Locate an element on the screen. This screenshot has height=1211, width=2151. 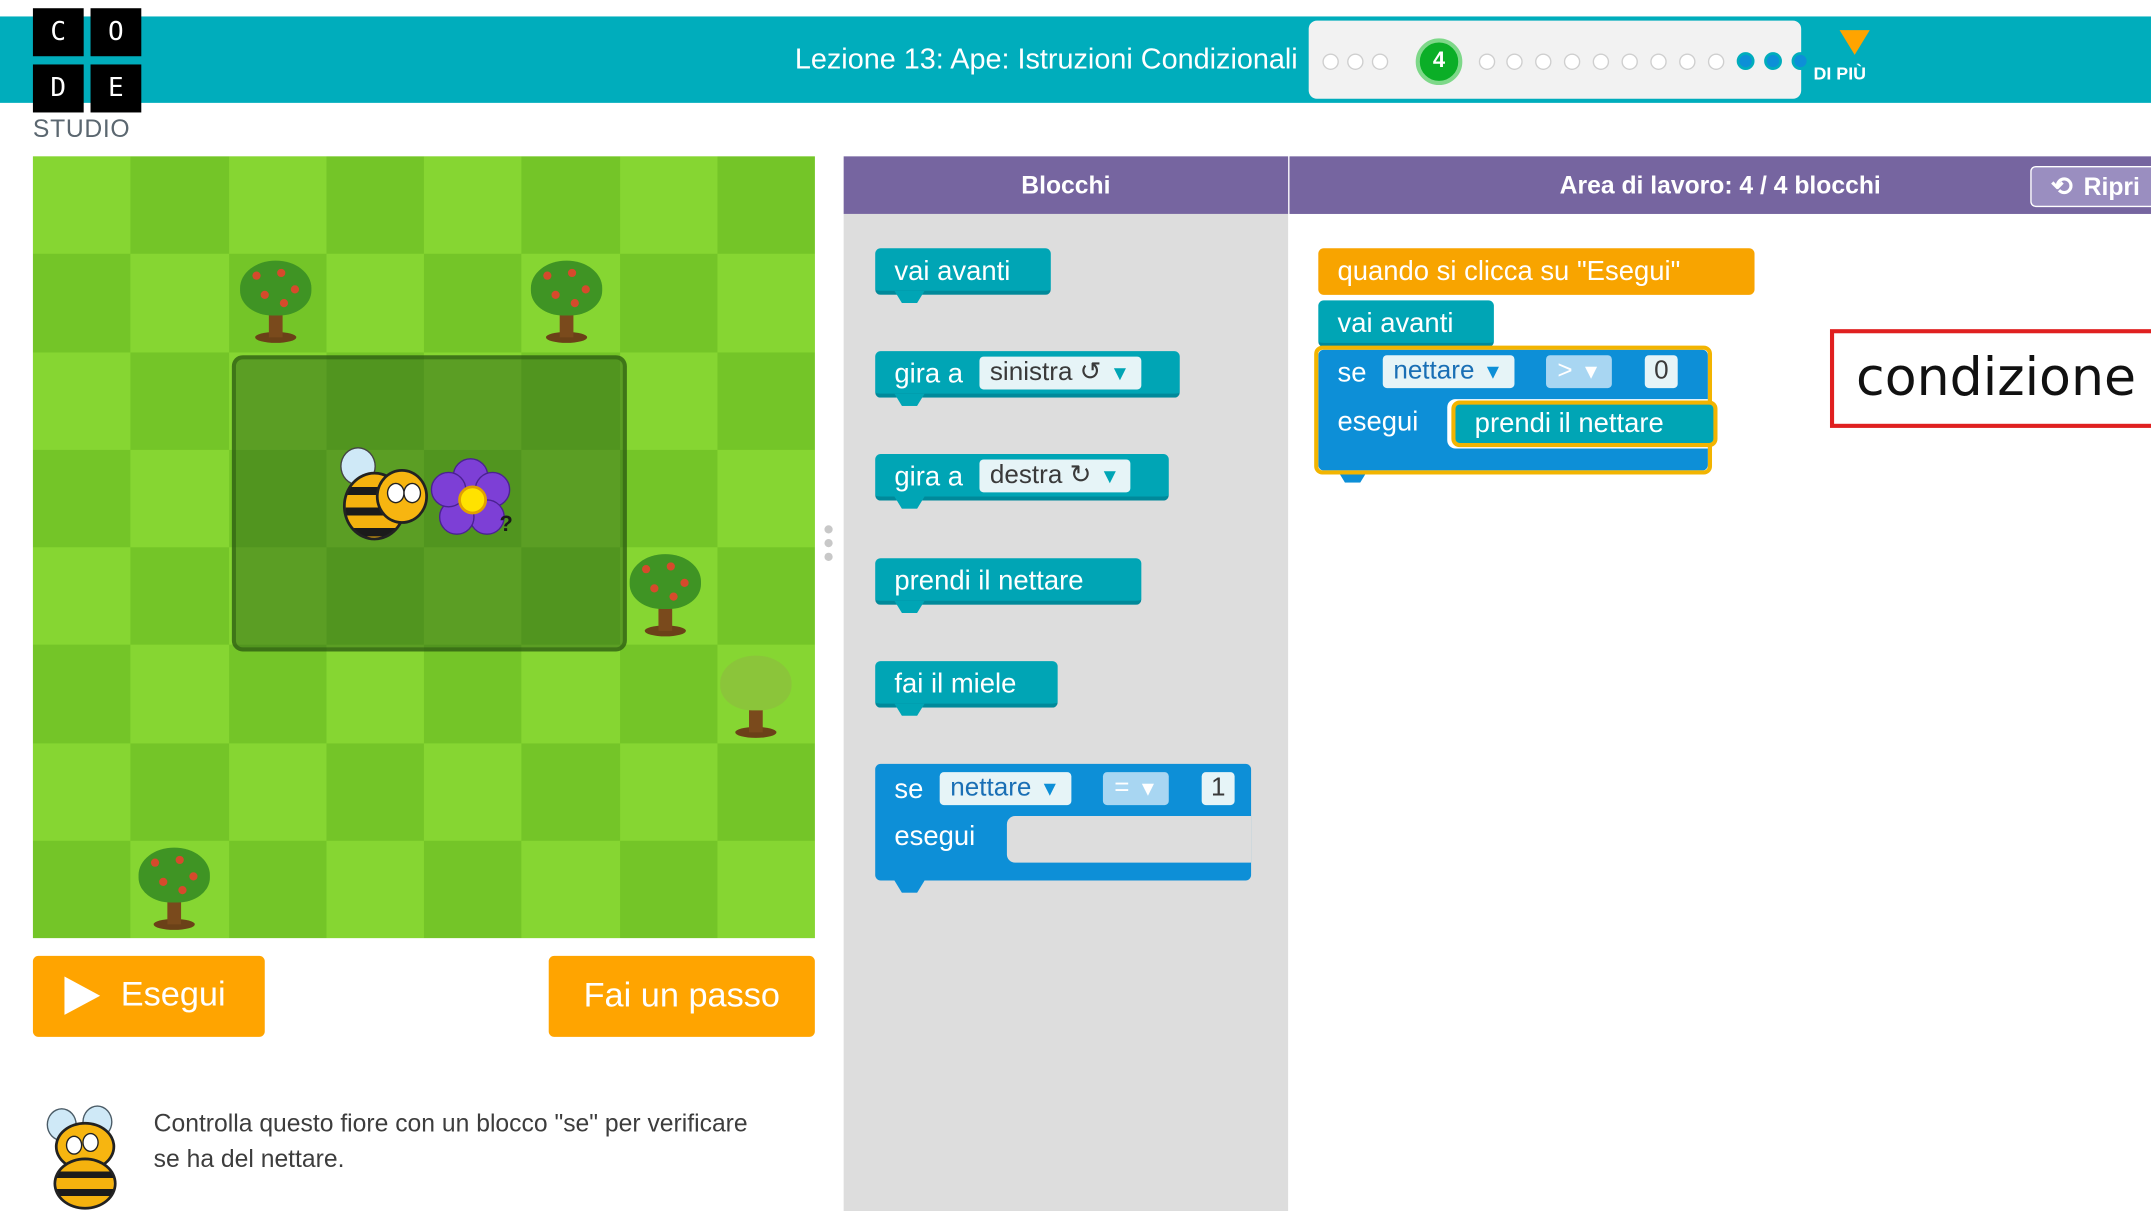
program-move-forward: vai avanti is located at coordinates (1406, 323).